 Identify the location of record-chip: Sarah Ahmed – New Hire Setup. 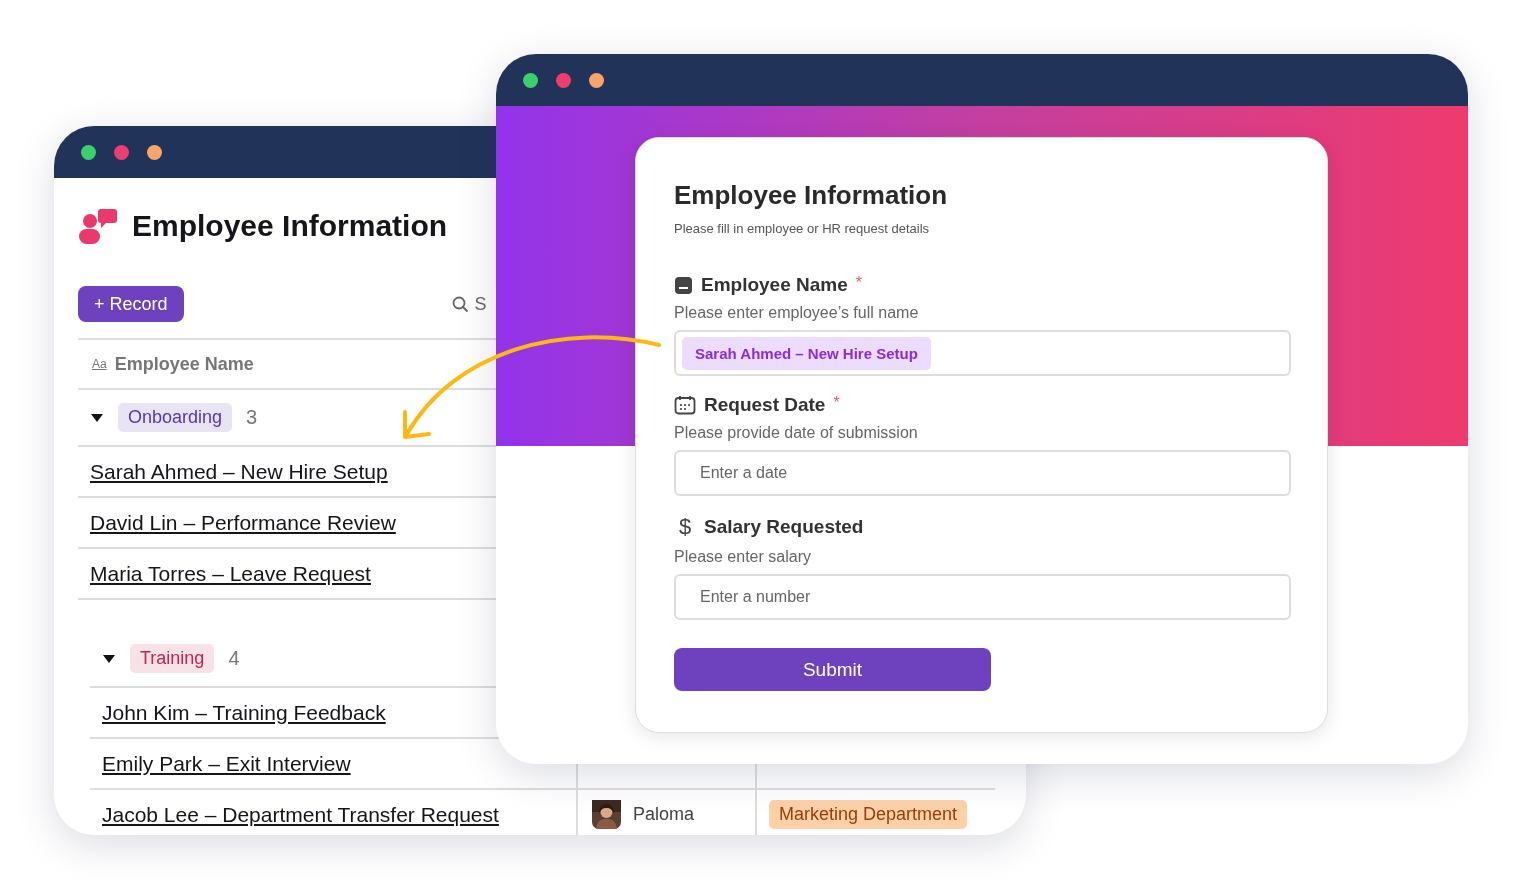
(806, 353).